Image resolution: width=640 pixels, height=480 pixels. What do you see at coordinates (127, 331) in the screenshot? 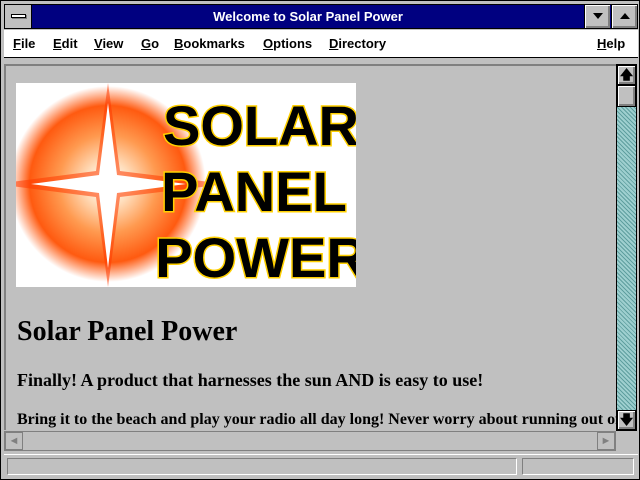
I see `page-heading: Solar Panel Power` at bounding box center [127, 331].